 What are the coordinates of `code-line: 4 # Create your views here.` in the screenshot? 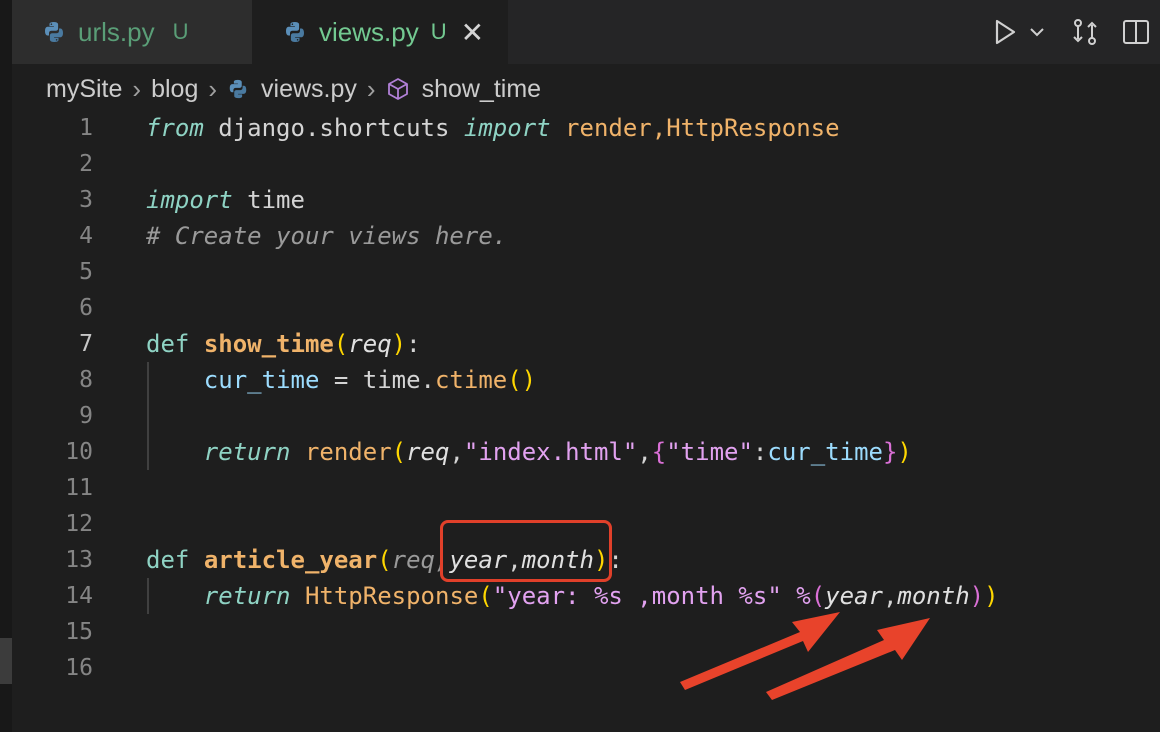 It's located at (580, 236).